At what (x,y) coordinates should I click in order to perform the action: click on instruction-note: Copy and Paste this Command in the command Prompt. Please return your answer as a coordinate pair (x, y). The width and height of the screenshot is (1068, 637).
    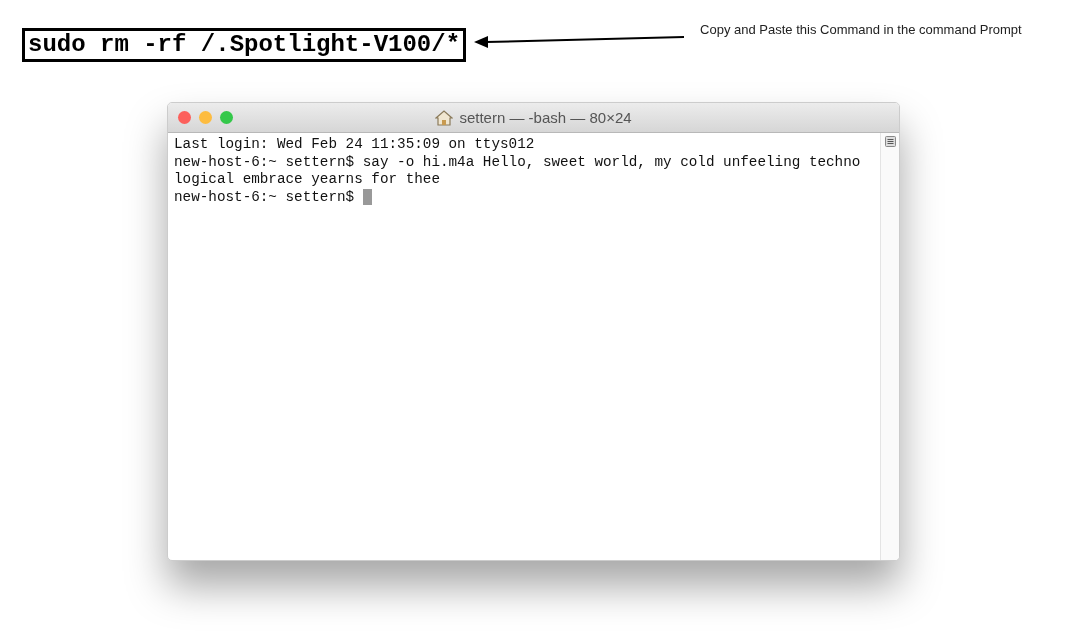
    Looking at the image, I should click on (861, 30).